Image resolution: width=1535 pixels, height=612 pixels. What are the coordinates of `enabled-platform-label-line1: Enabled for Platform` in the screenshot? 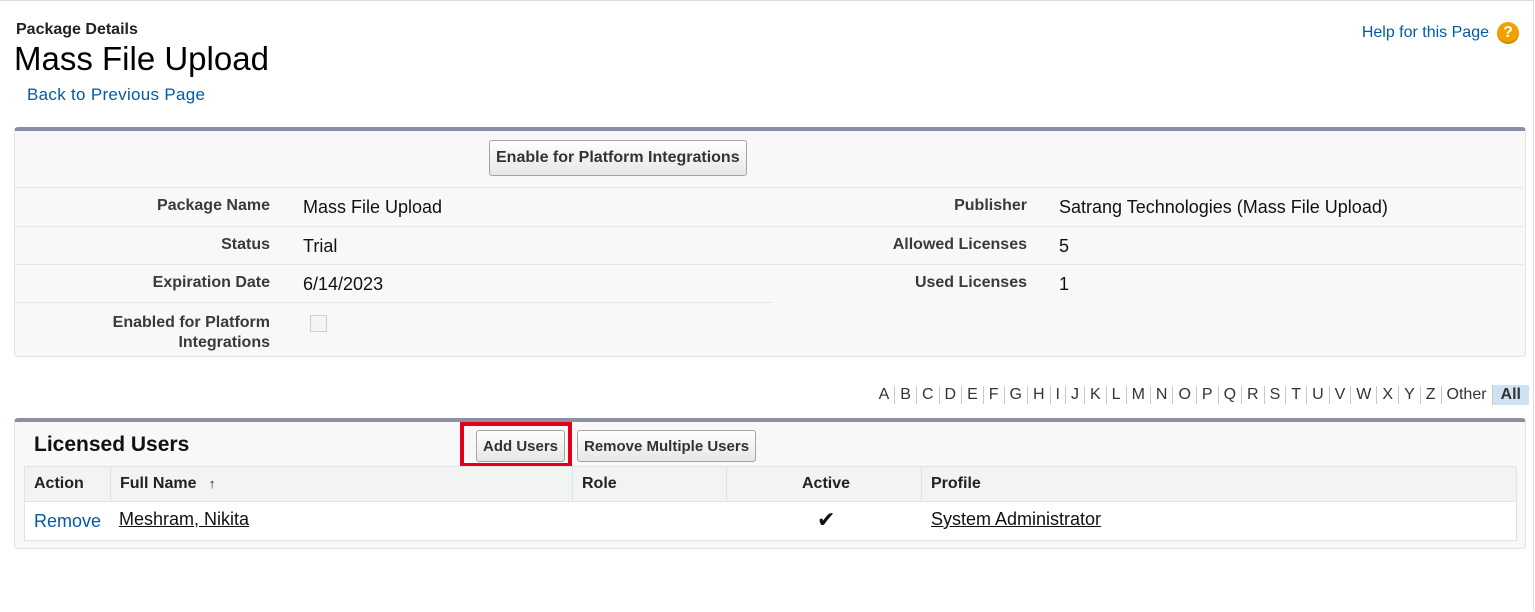 It's located at (191, 322).